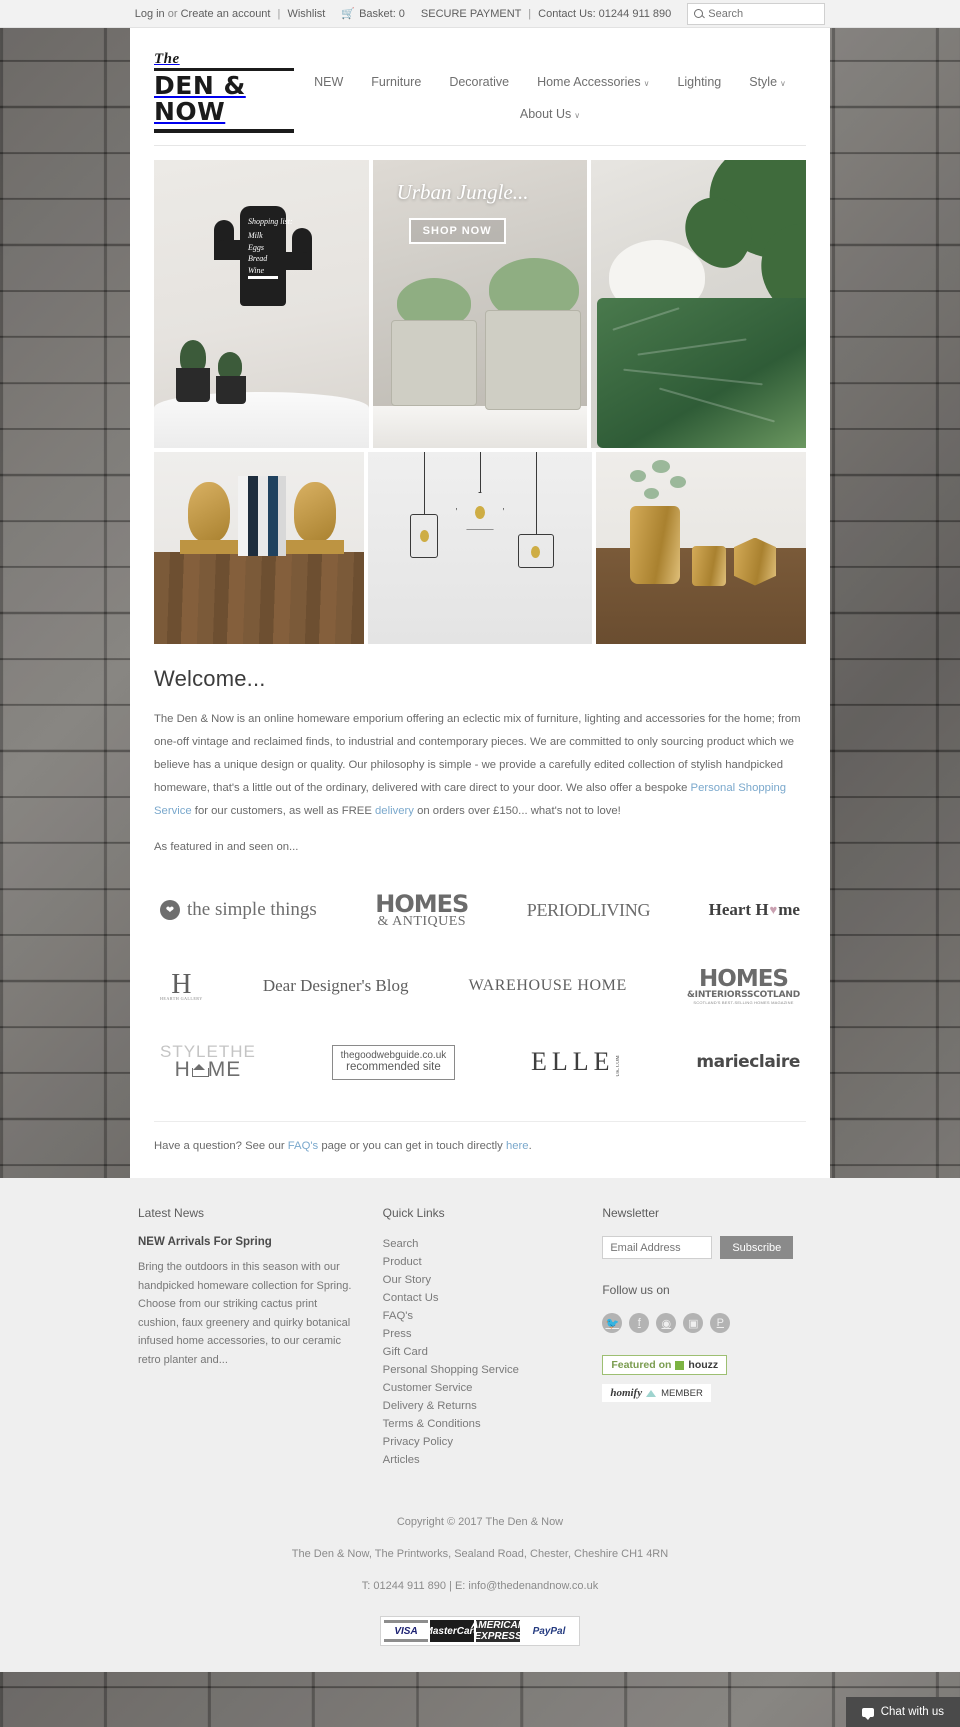 The width and height of the screenshot is (960, 1727). I want to click on quick-link-privacy-policy: Privacy Policy, so click(418, 1442).